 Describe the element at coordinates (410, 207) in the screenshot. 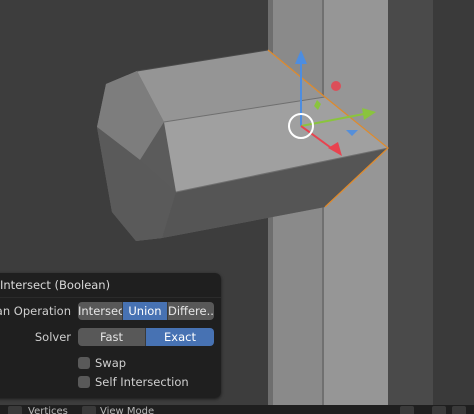

I see `wall-shadow` at that location.